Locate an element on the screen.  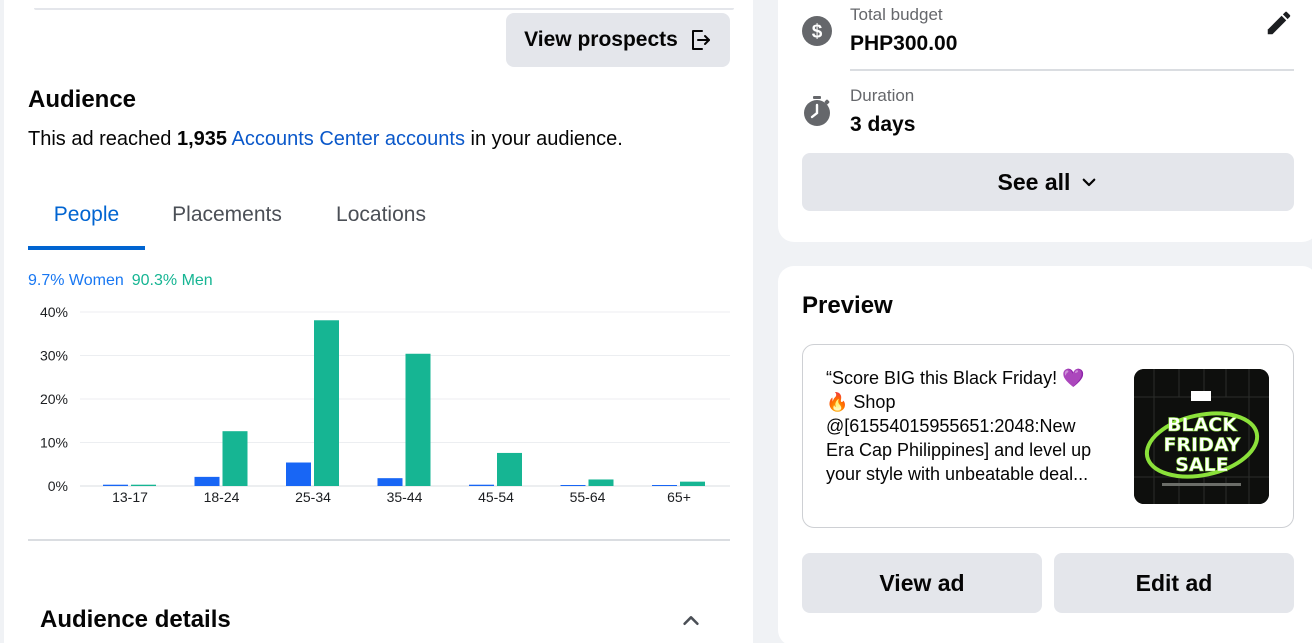
edit-ad-label: Edit ad is located at coordinates (1174, 582).